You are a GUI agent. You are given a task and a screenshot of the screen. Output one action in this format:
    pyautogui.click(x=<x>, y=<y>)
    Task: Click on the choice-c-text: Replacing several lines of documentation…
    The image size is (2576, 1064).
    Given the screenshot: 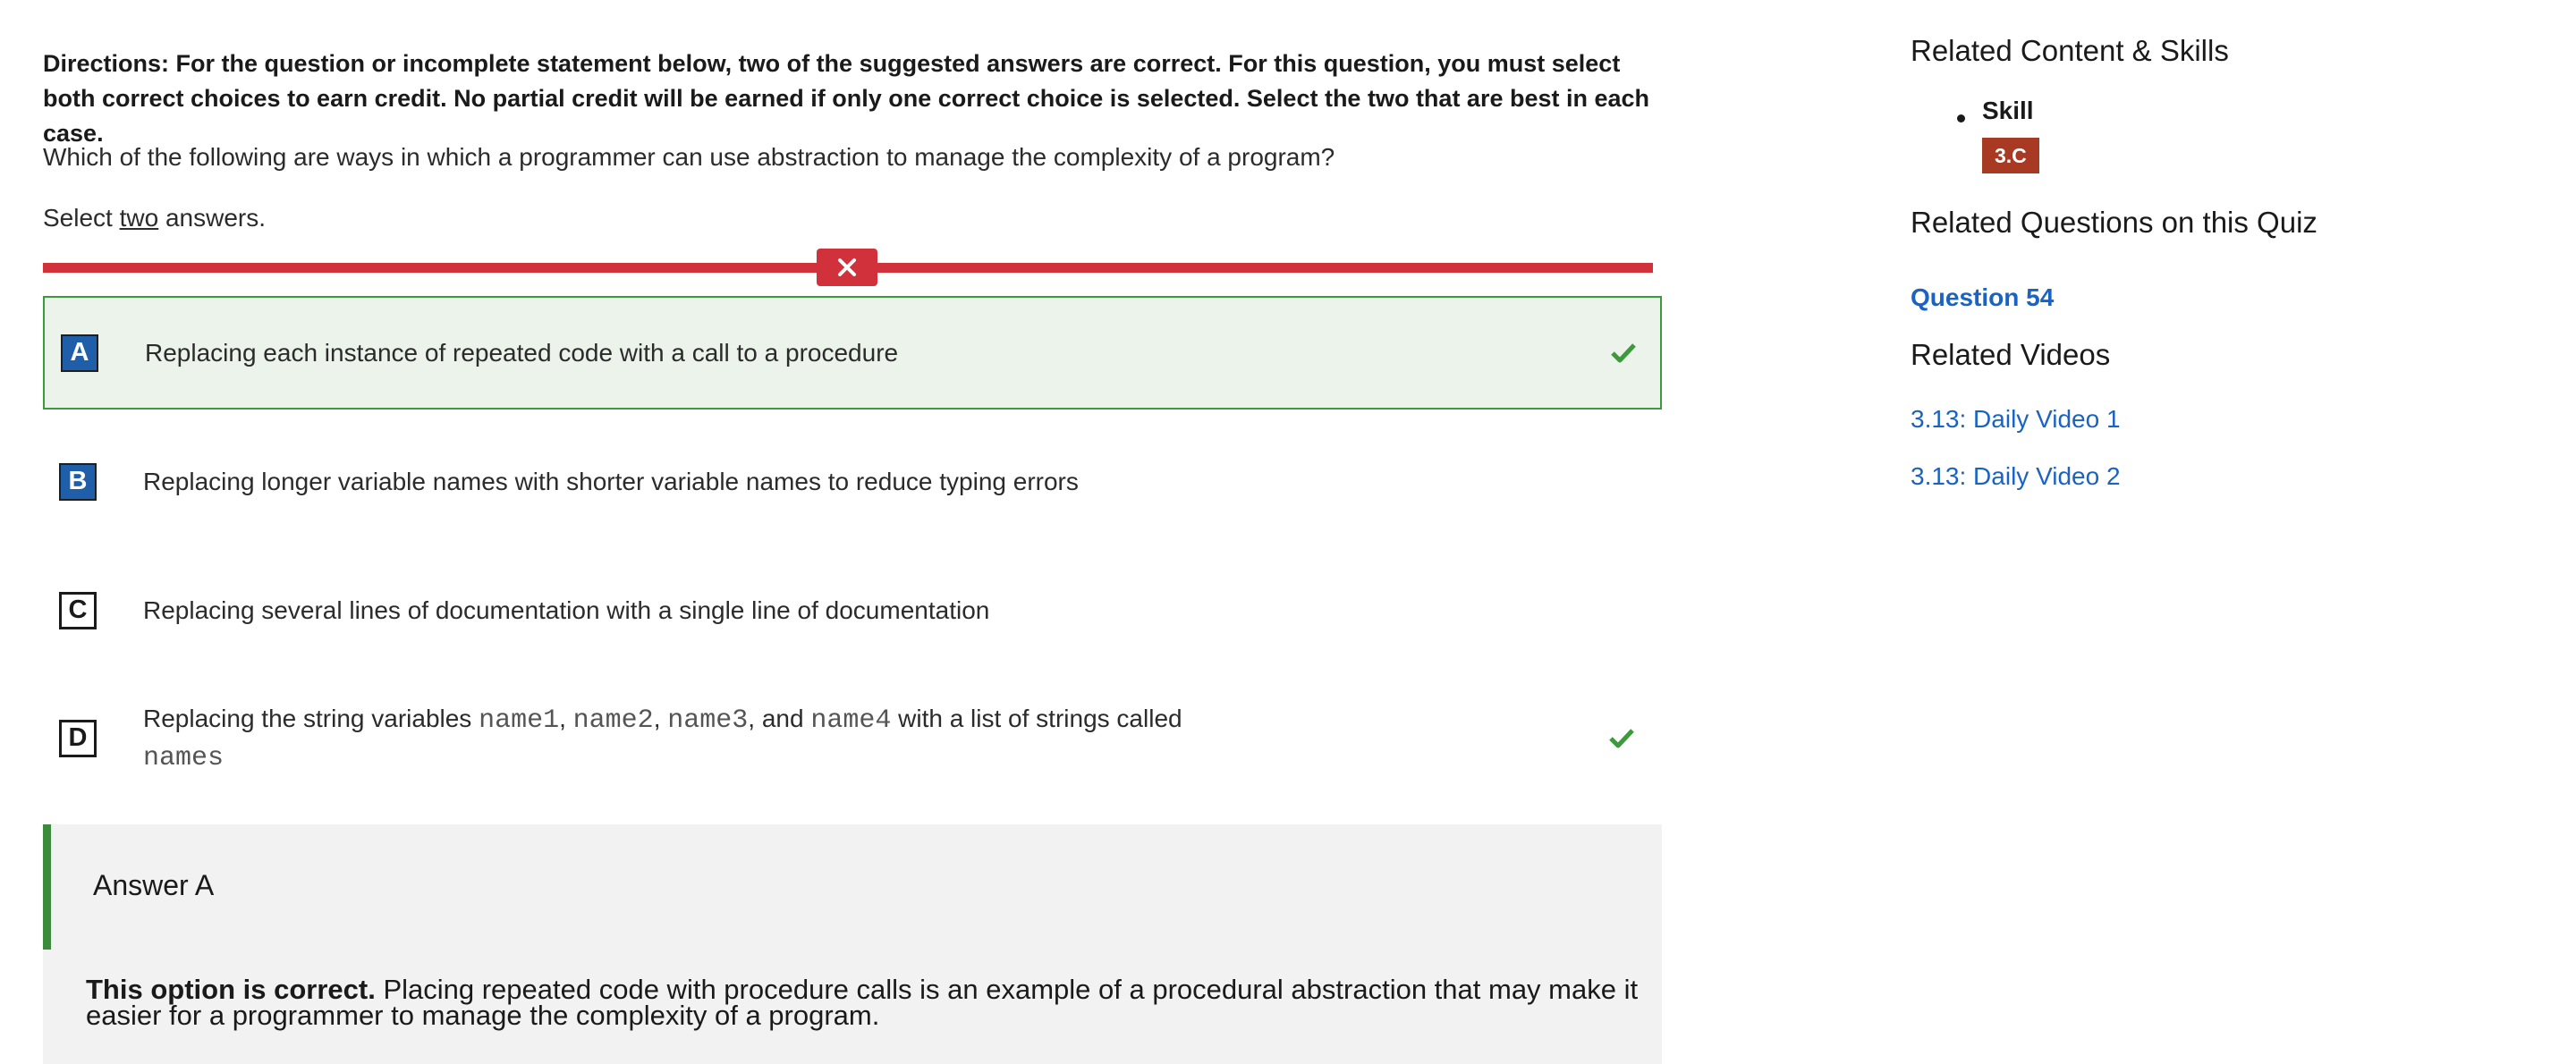 What is the action you would take?
    pyautogui.click(x=566, y=610)
    